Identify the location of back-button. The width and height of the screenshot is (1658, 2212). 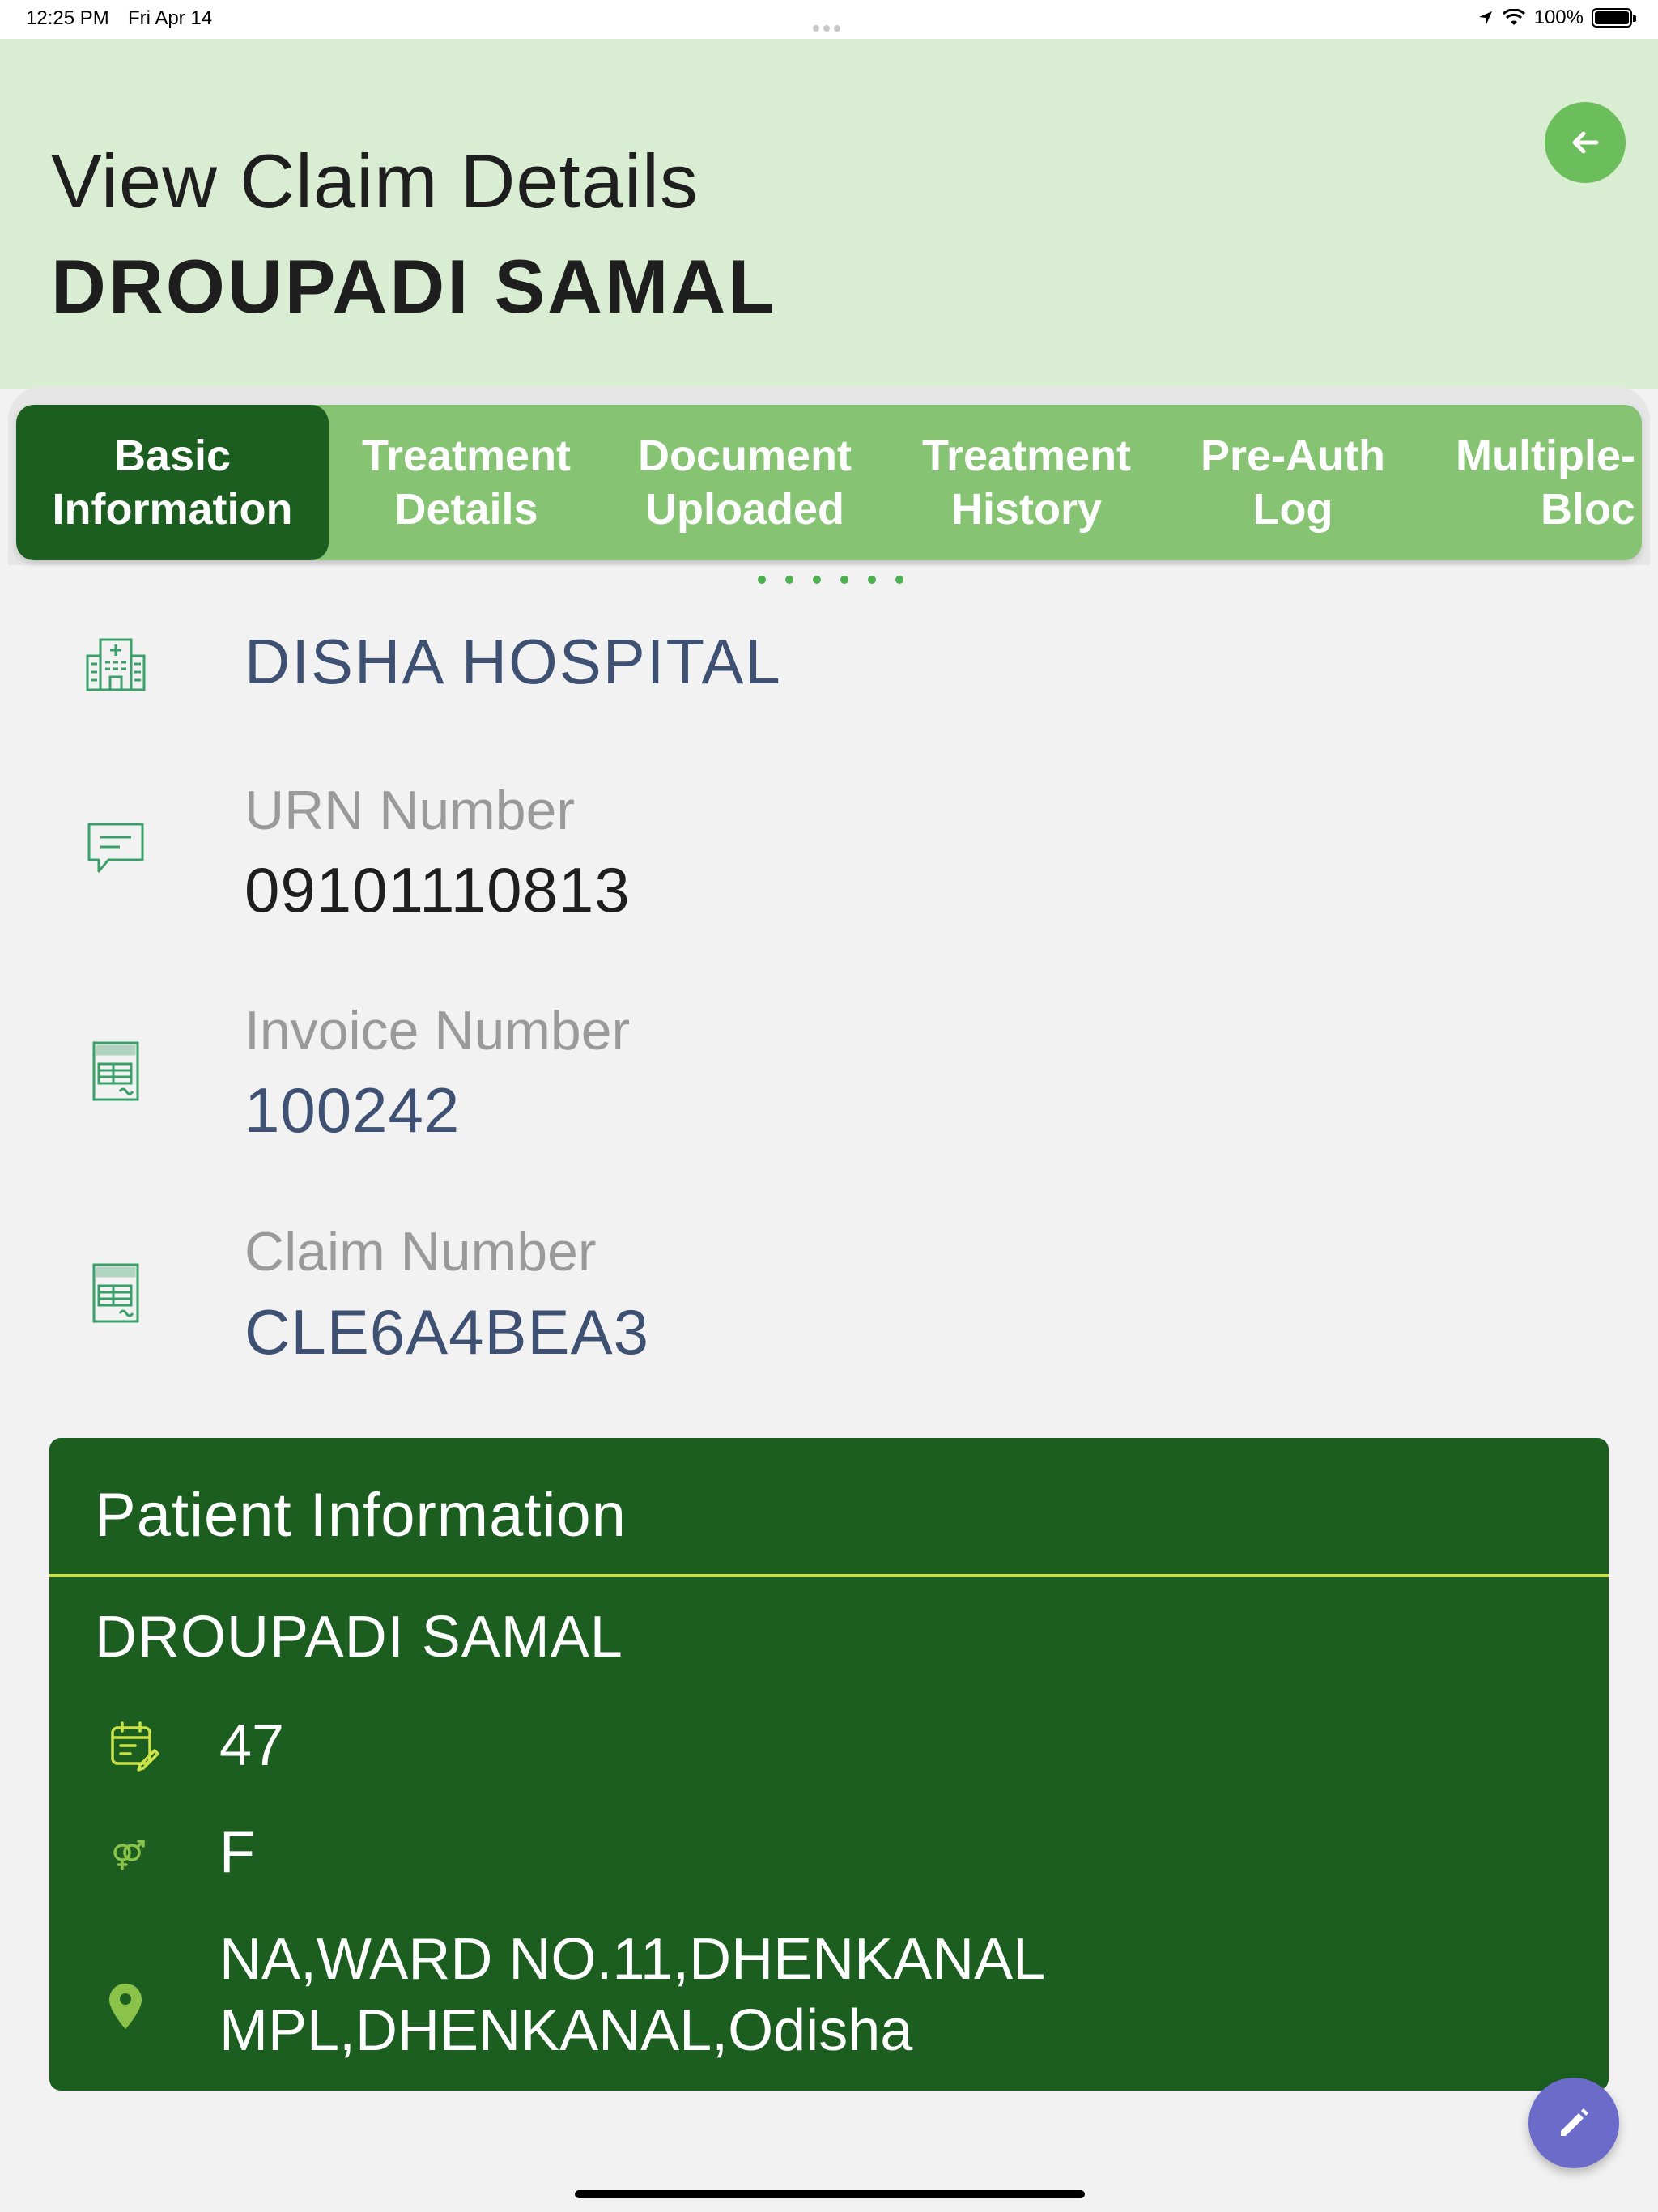
(1585, 142).